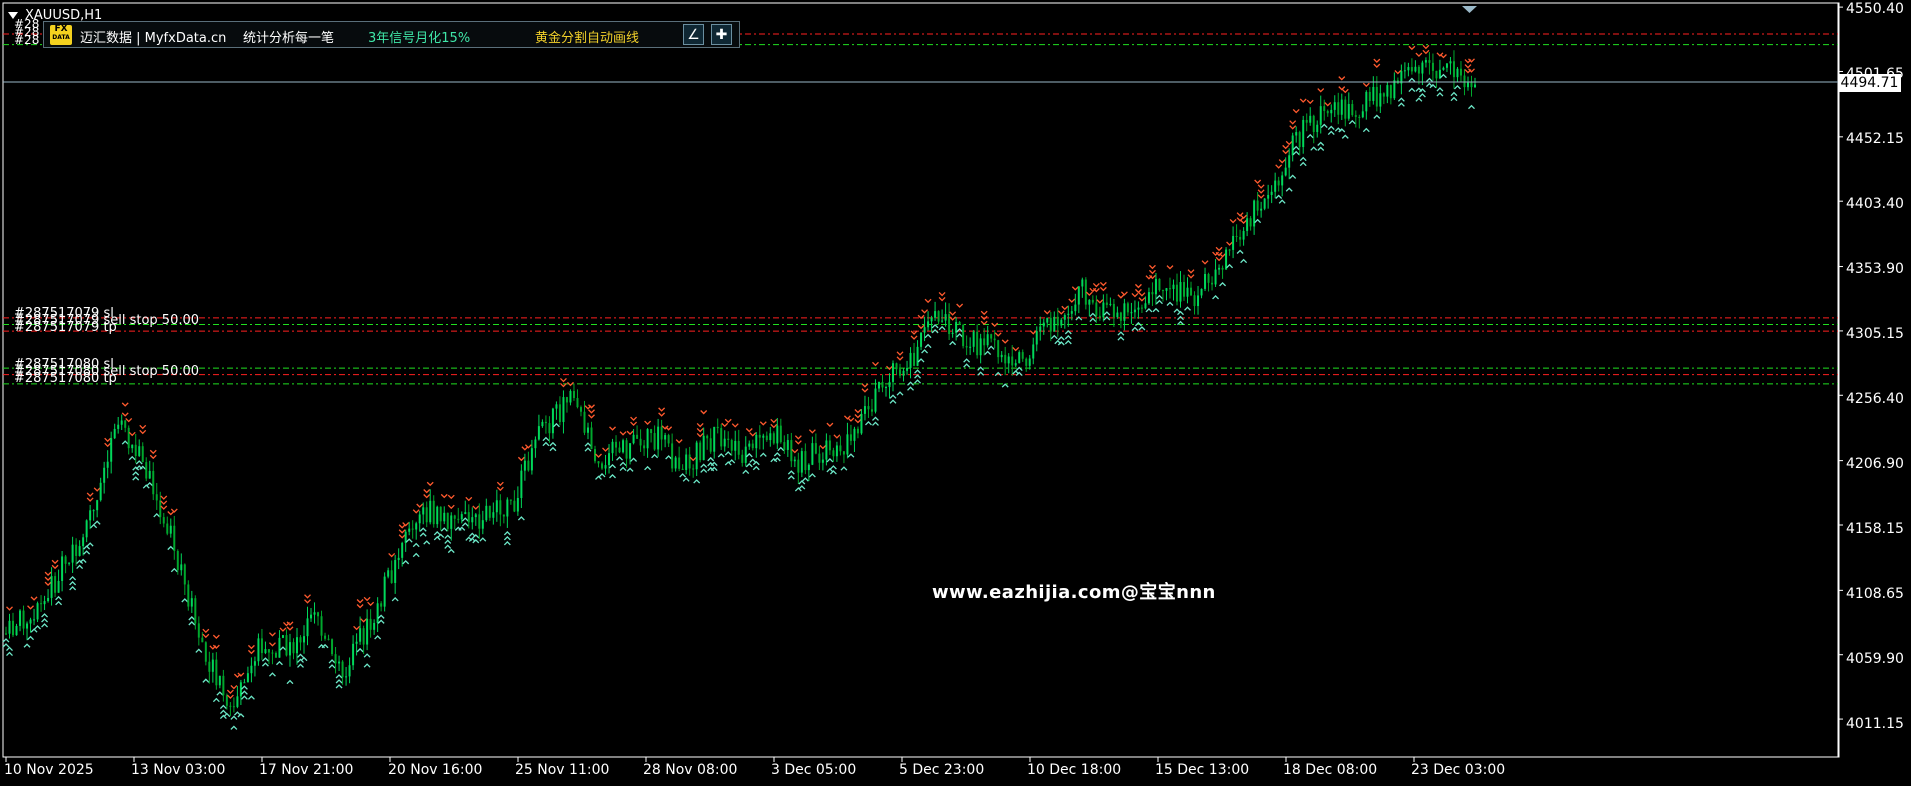  Describe the element at coordinates (721, 34) in the screenshot. I see `crosshair-button: ✚` at that location.